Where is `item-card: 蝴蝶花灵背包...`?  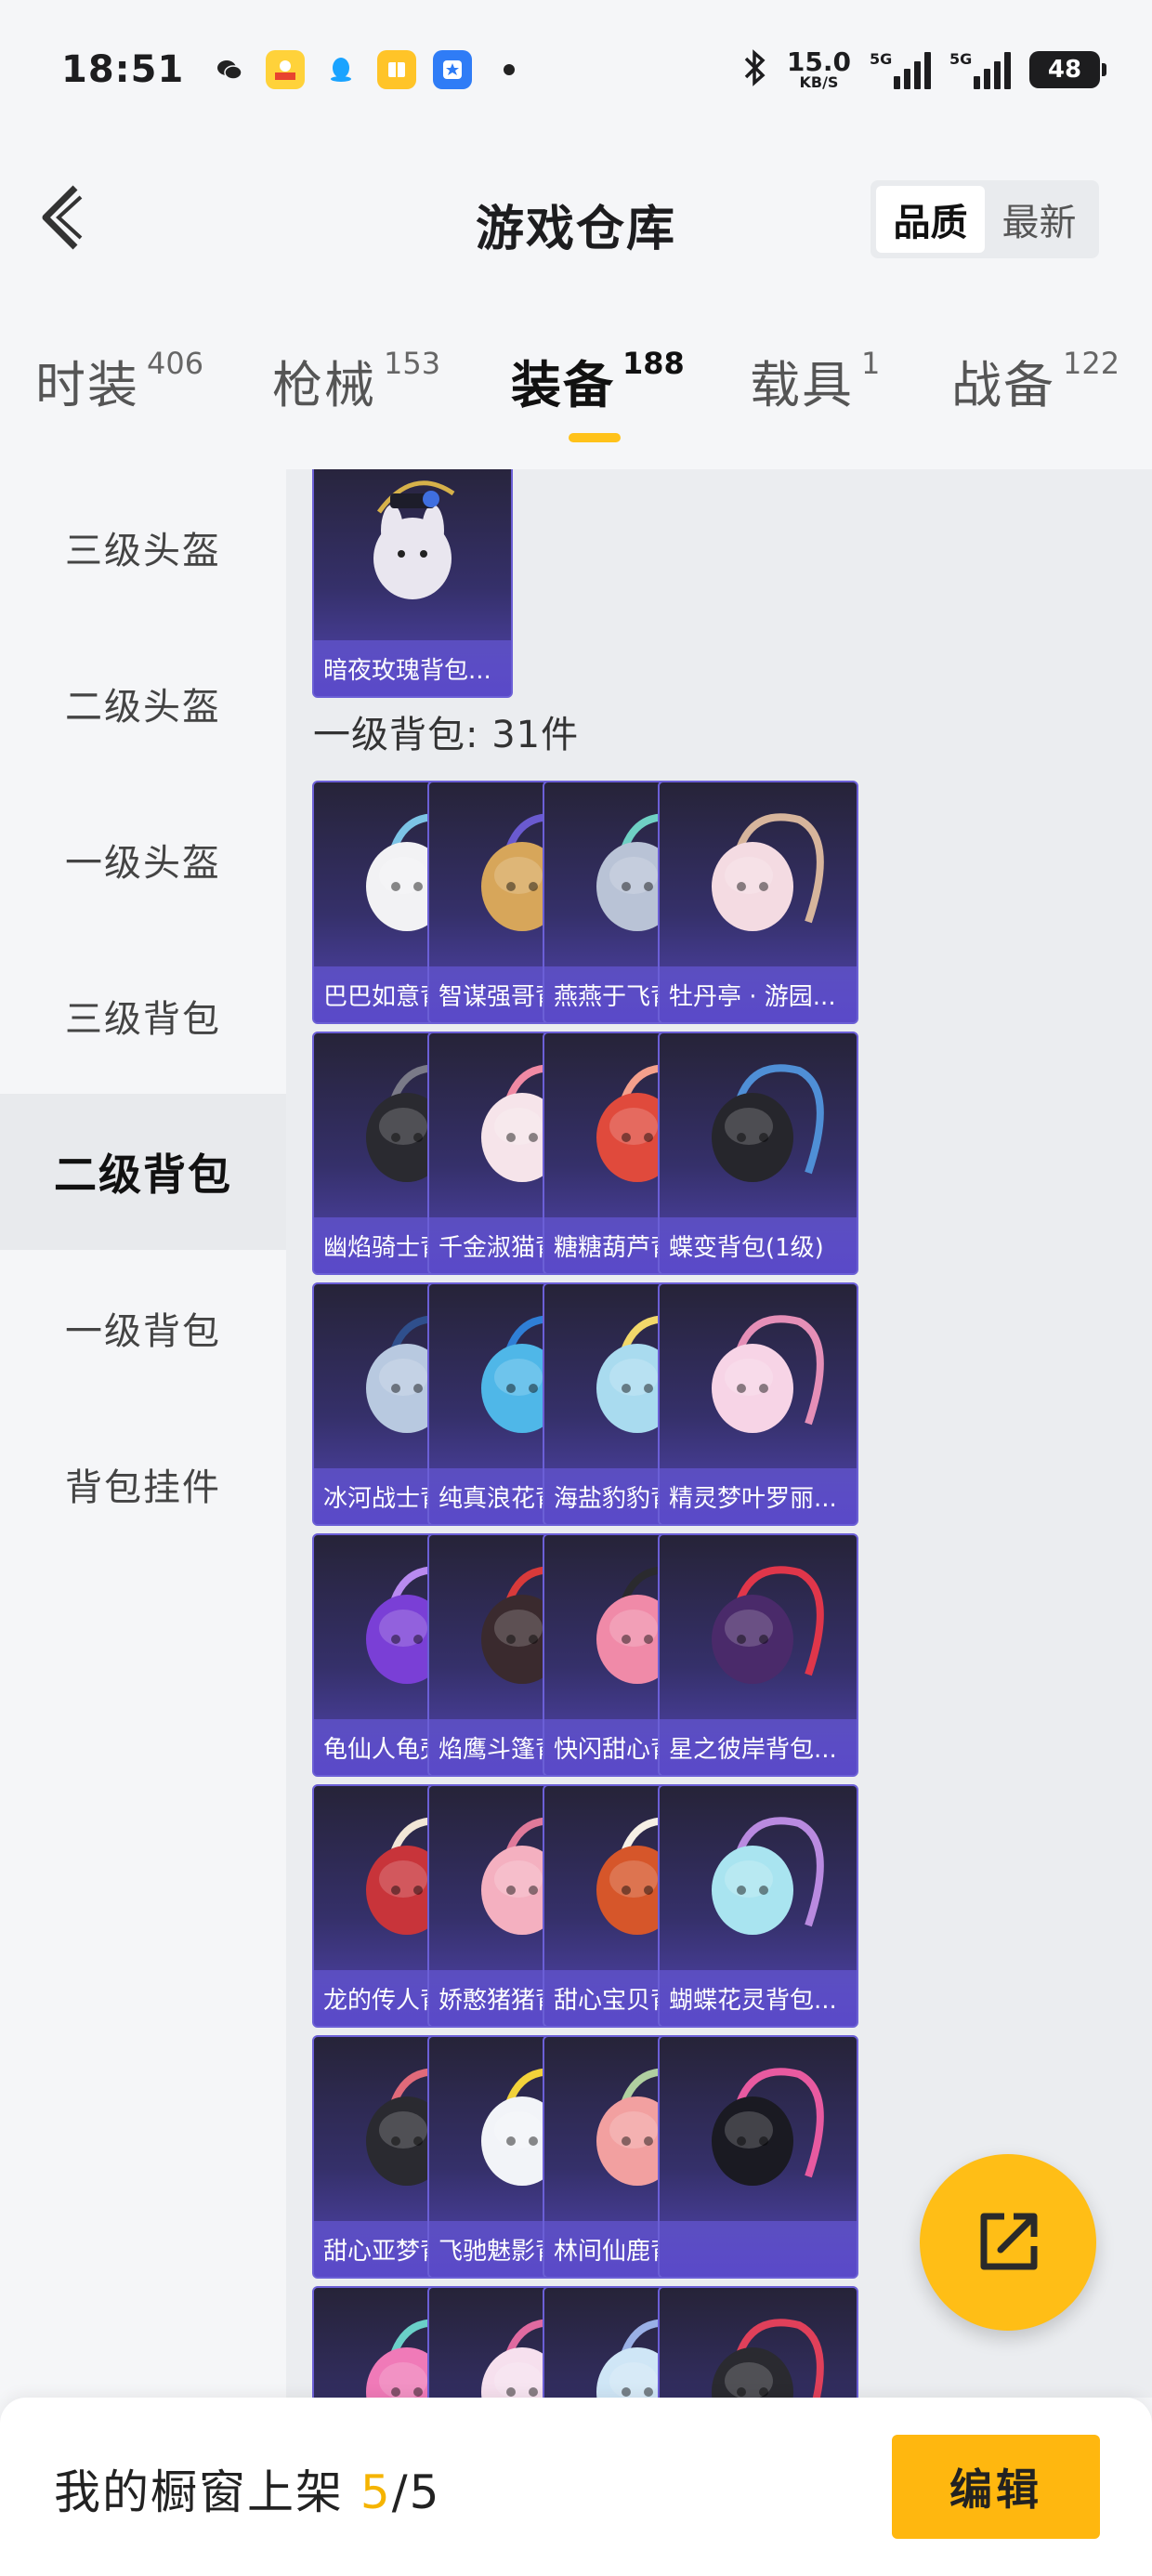 item-card: 蝴蝶花灵背包... is located at coordinates (758, 1906).